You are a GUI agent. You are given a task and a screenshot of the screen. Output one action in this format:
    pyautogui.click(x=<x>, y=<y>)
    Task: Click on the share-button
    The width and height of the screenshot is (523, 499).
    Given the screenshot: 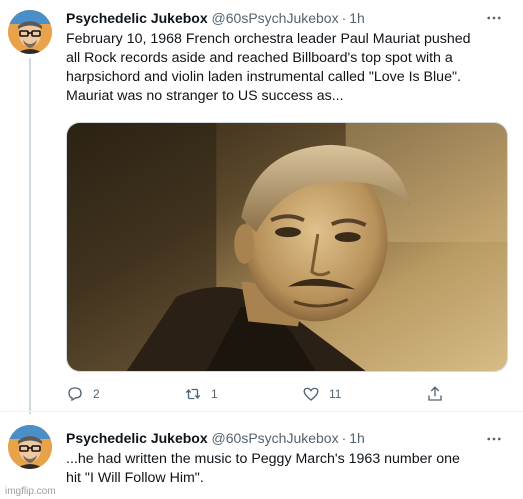 What is the action you would take?
    pyautogui.click(x=439, y=394)
    